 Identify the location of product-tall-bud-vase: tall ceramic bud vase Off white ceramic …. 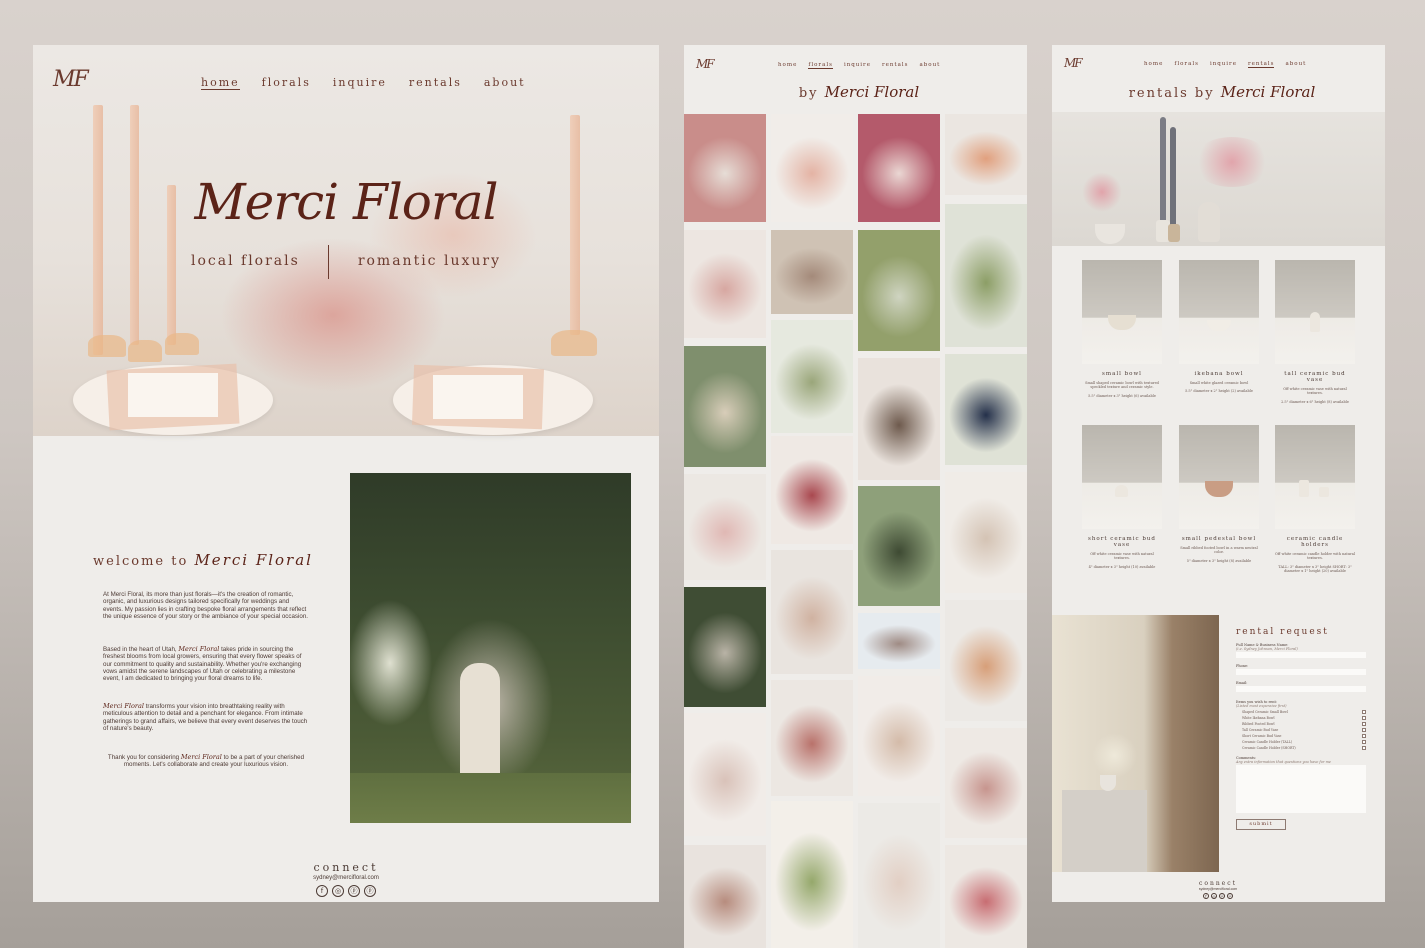
(1315, 332).